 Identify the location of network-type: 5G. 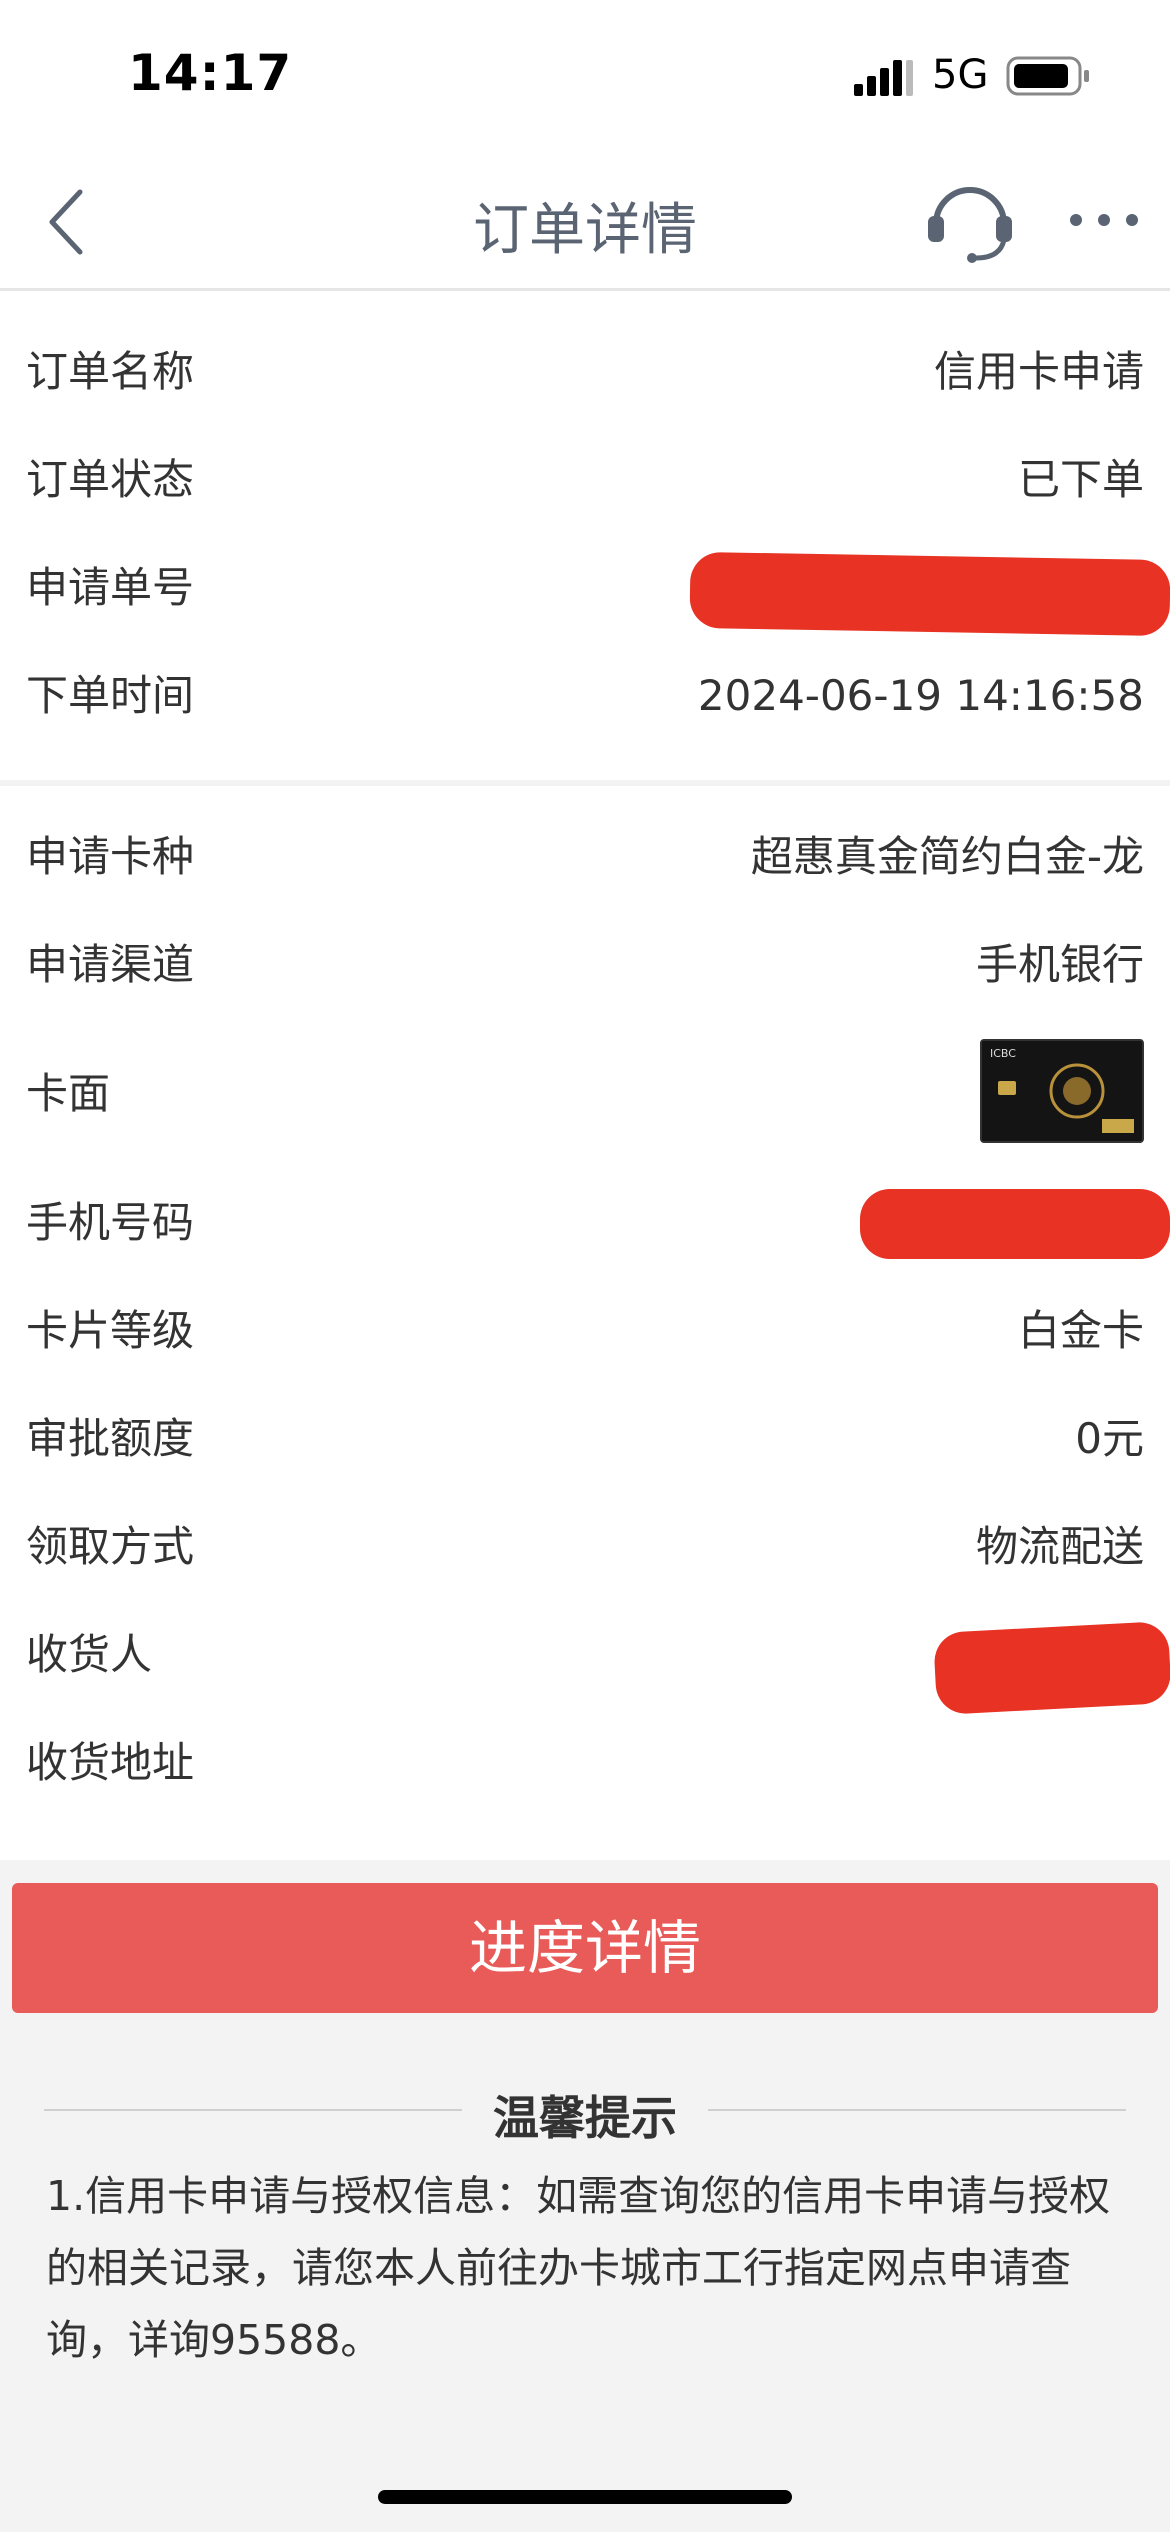
(960, 75).